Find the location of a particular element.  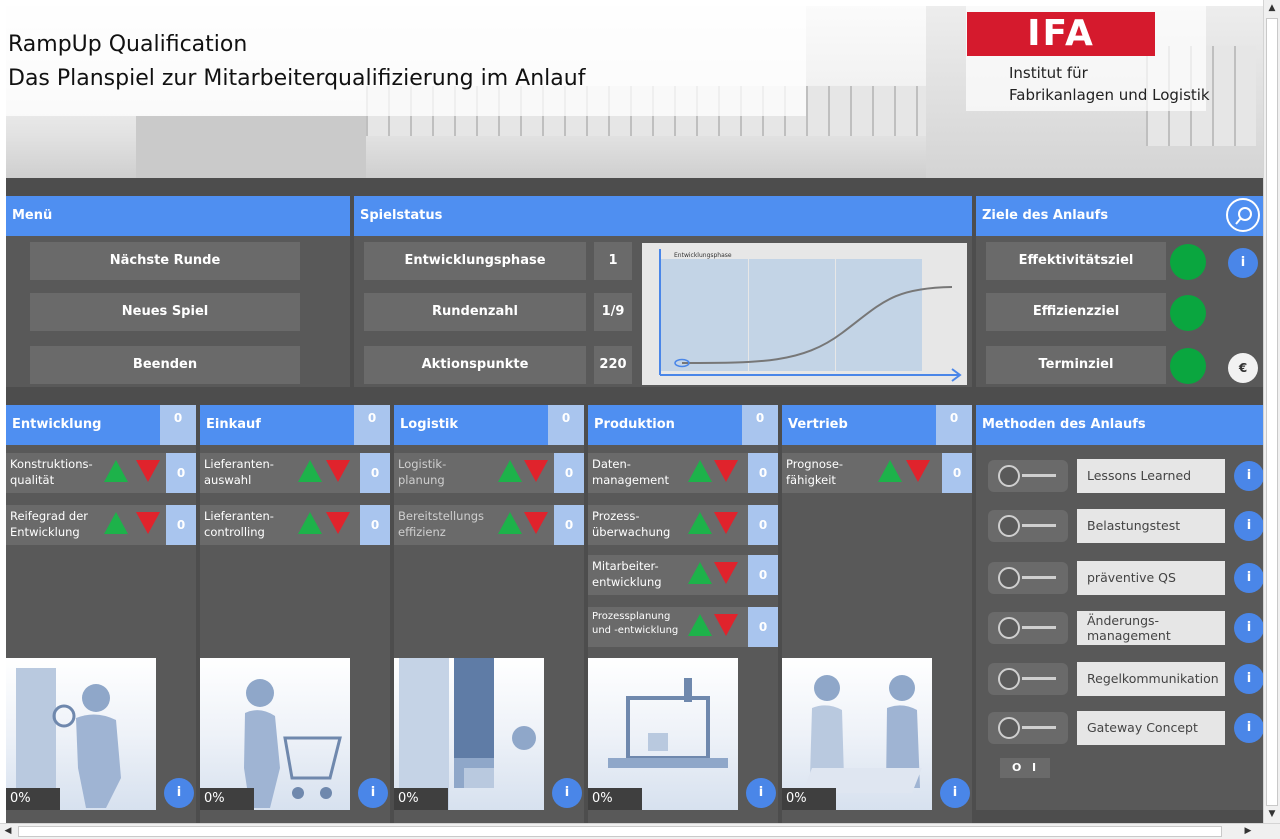

status-label-action-points: Aktionspunkte is located at coordinates (475, 365).